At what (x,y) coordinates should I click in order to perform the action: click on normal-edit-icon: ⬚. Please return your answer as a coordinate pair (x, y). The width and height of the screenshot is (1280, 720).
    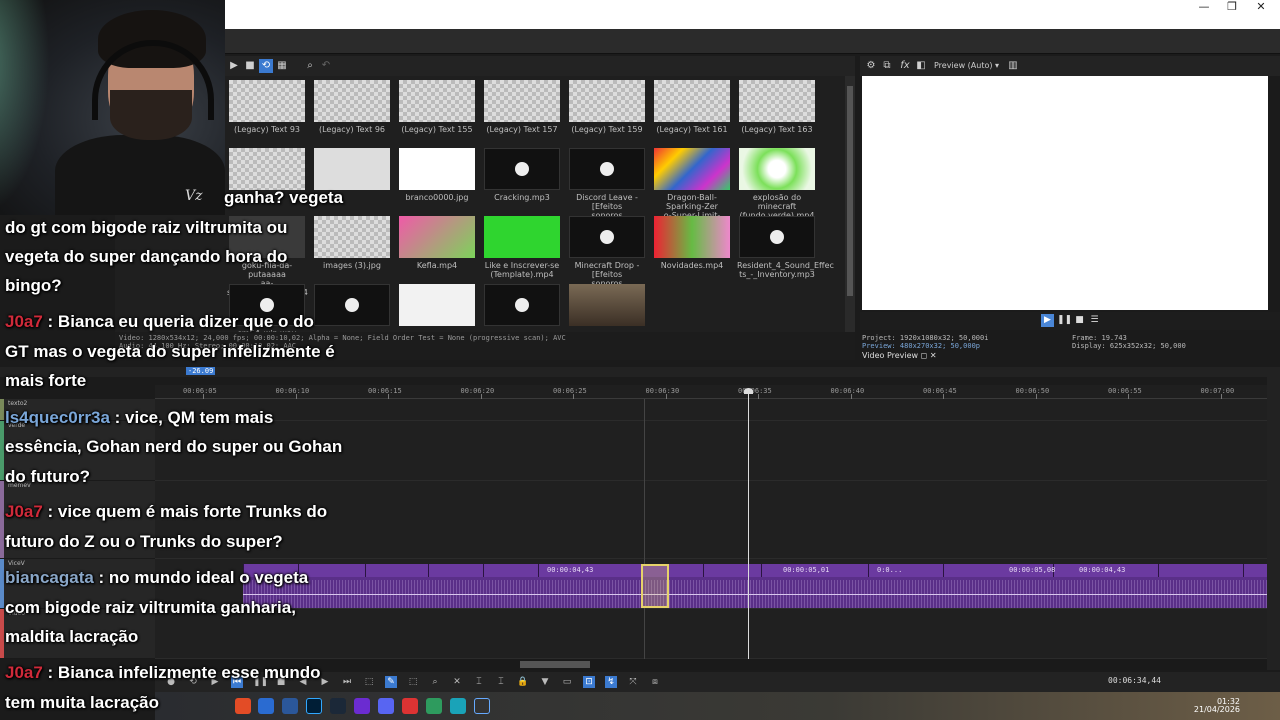
    Looking at the image, I should click on (369, 682).